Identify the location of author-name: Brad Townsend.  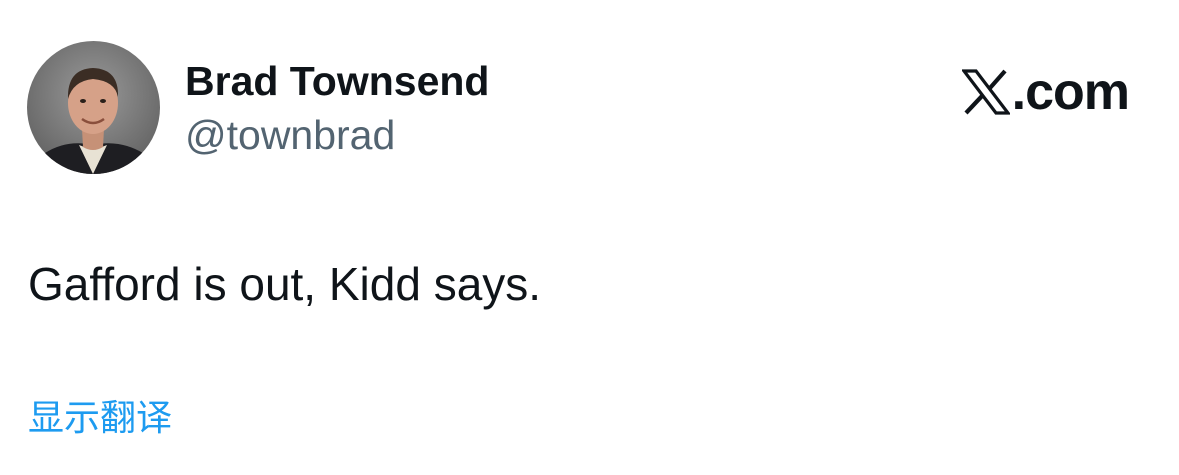
(337, 81).